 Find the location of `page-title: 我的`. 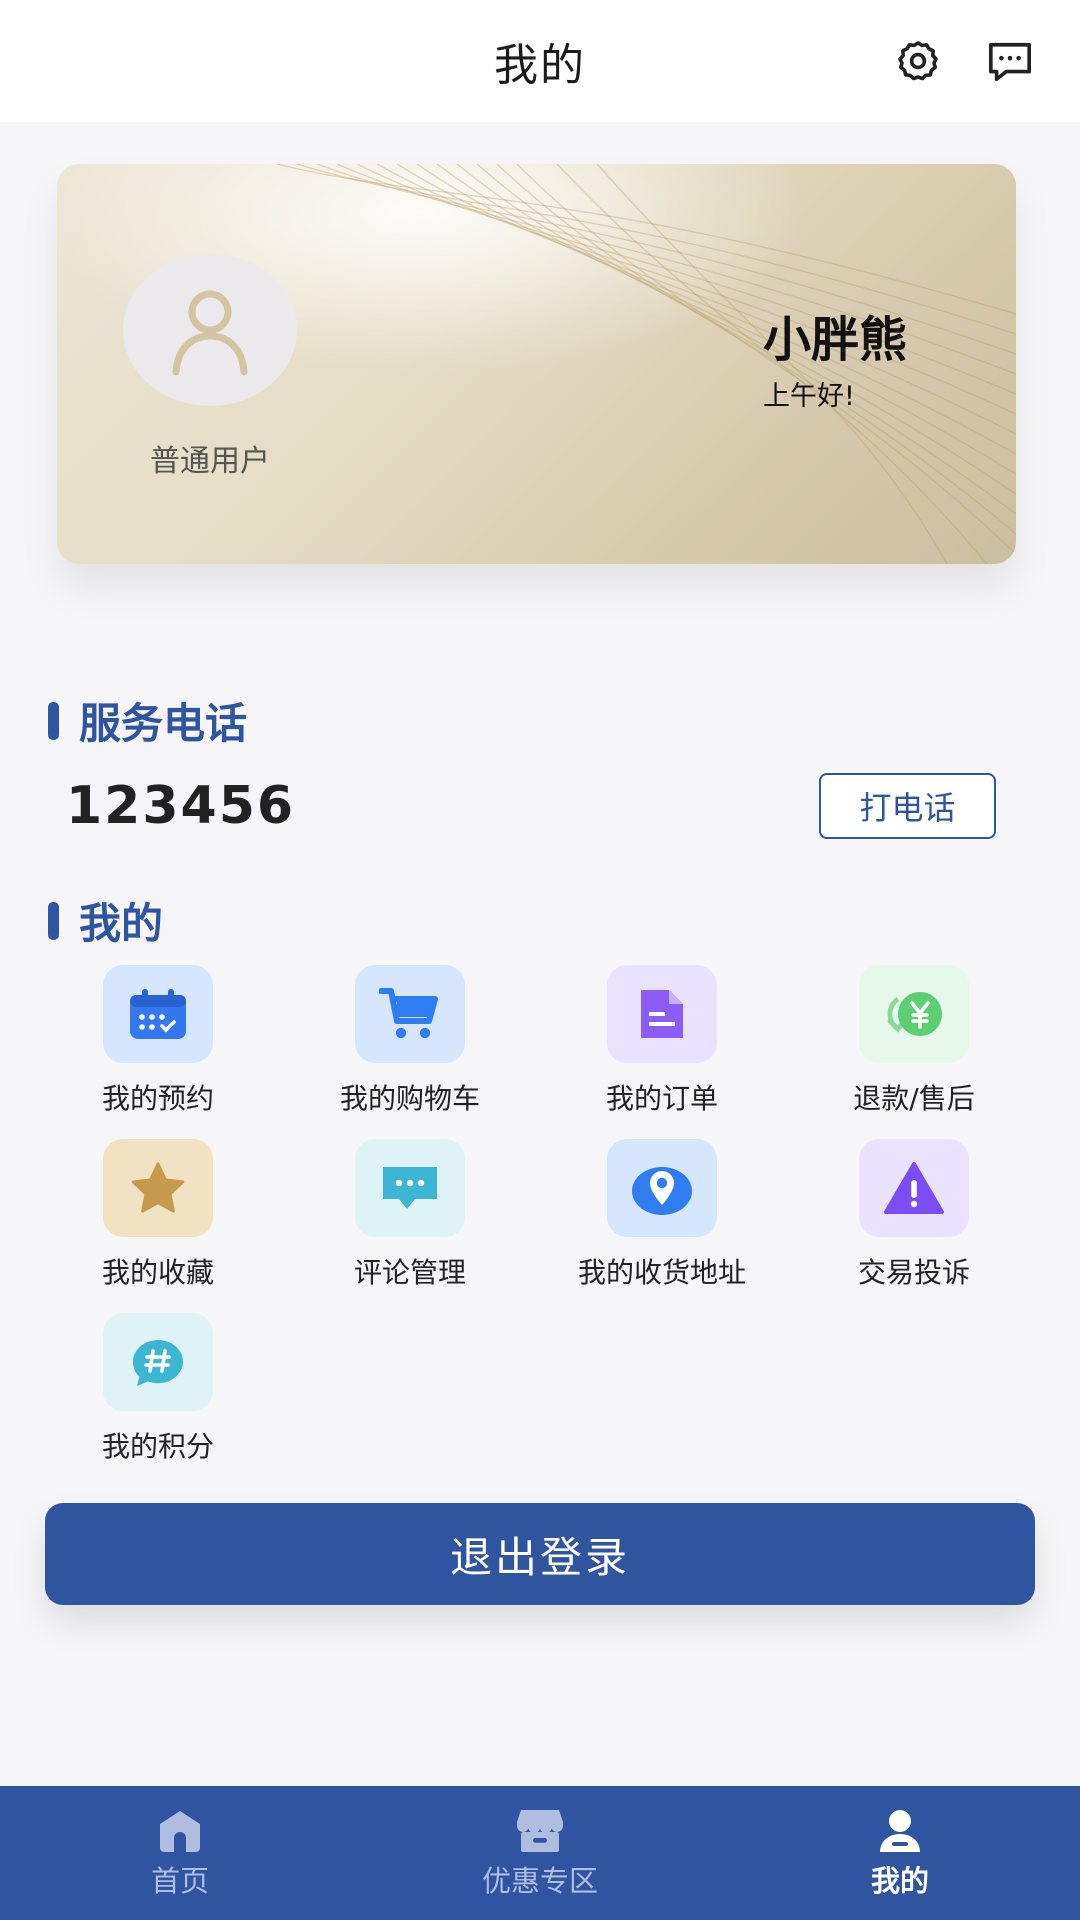

page-title: 我的 is located at coordinates (540, 65).